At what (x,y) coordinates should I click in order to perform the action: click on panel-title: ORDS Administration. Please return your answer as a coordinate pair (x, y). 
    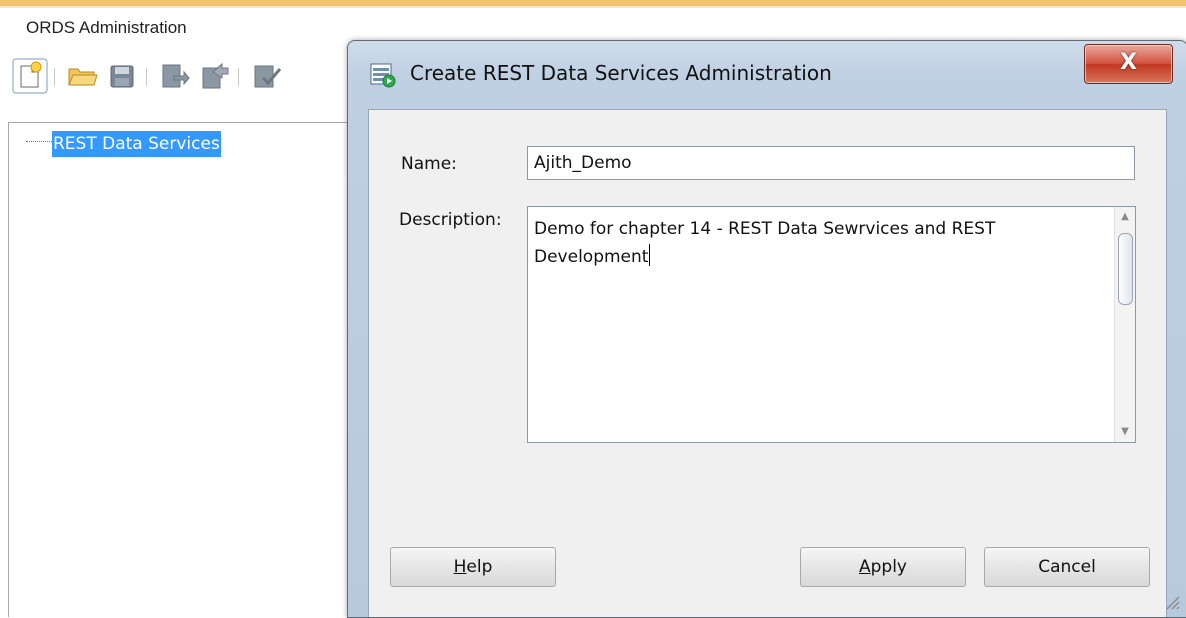
    Looking at the image, I should click on (106, 27).